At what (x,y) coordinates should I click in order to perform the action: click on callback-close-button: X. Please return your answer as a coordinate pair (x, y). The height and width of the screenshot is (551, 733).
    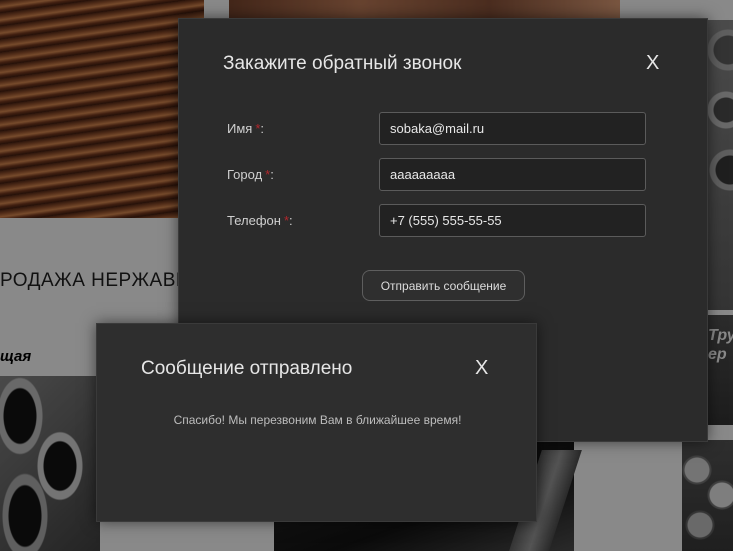
    Looking at the image, I should click on (652, 63).